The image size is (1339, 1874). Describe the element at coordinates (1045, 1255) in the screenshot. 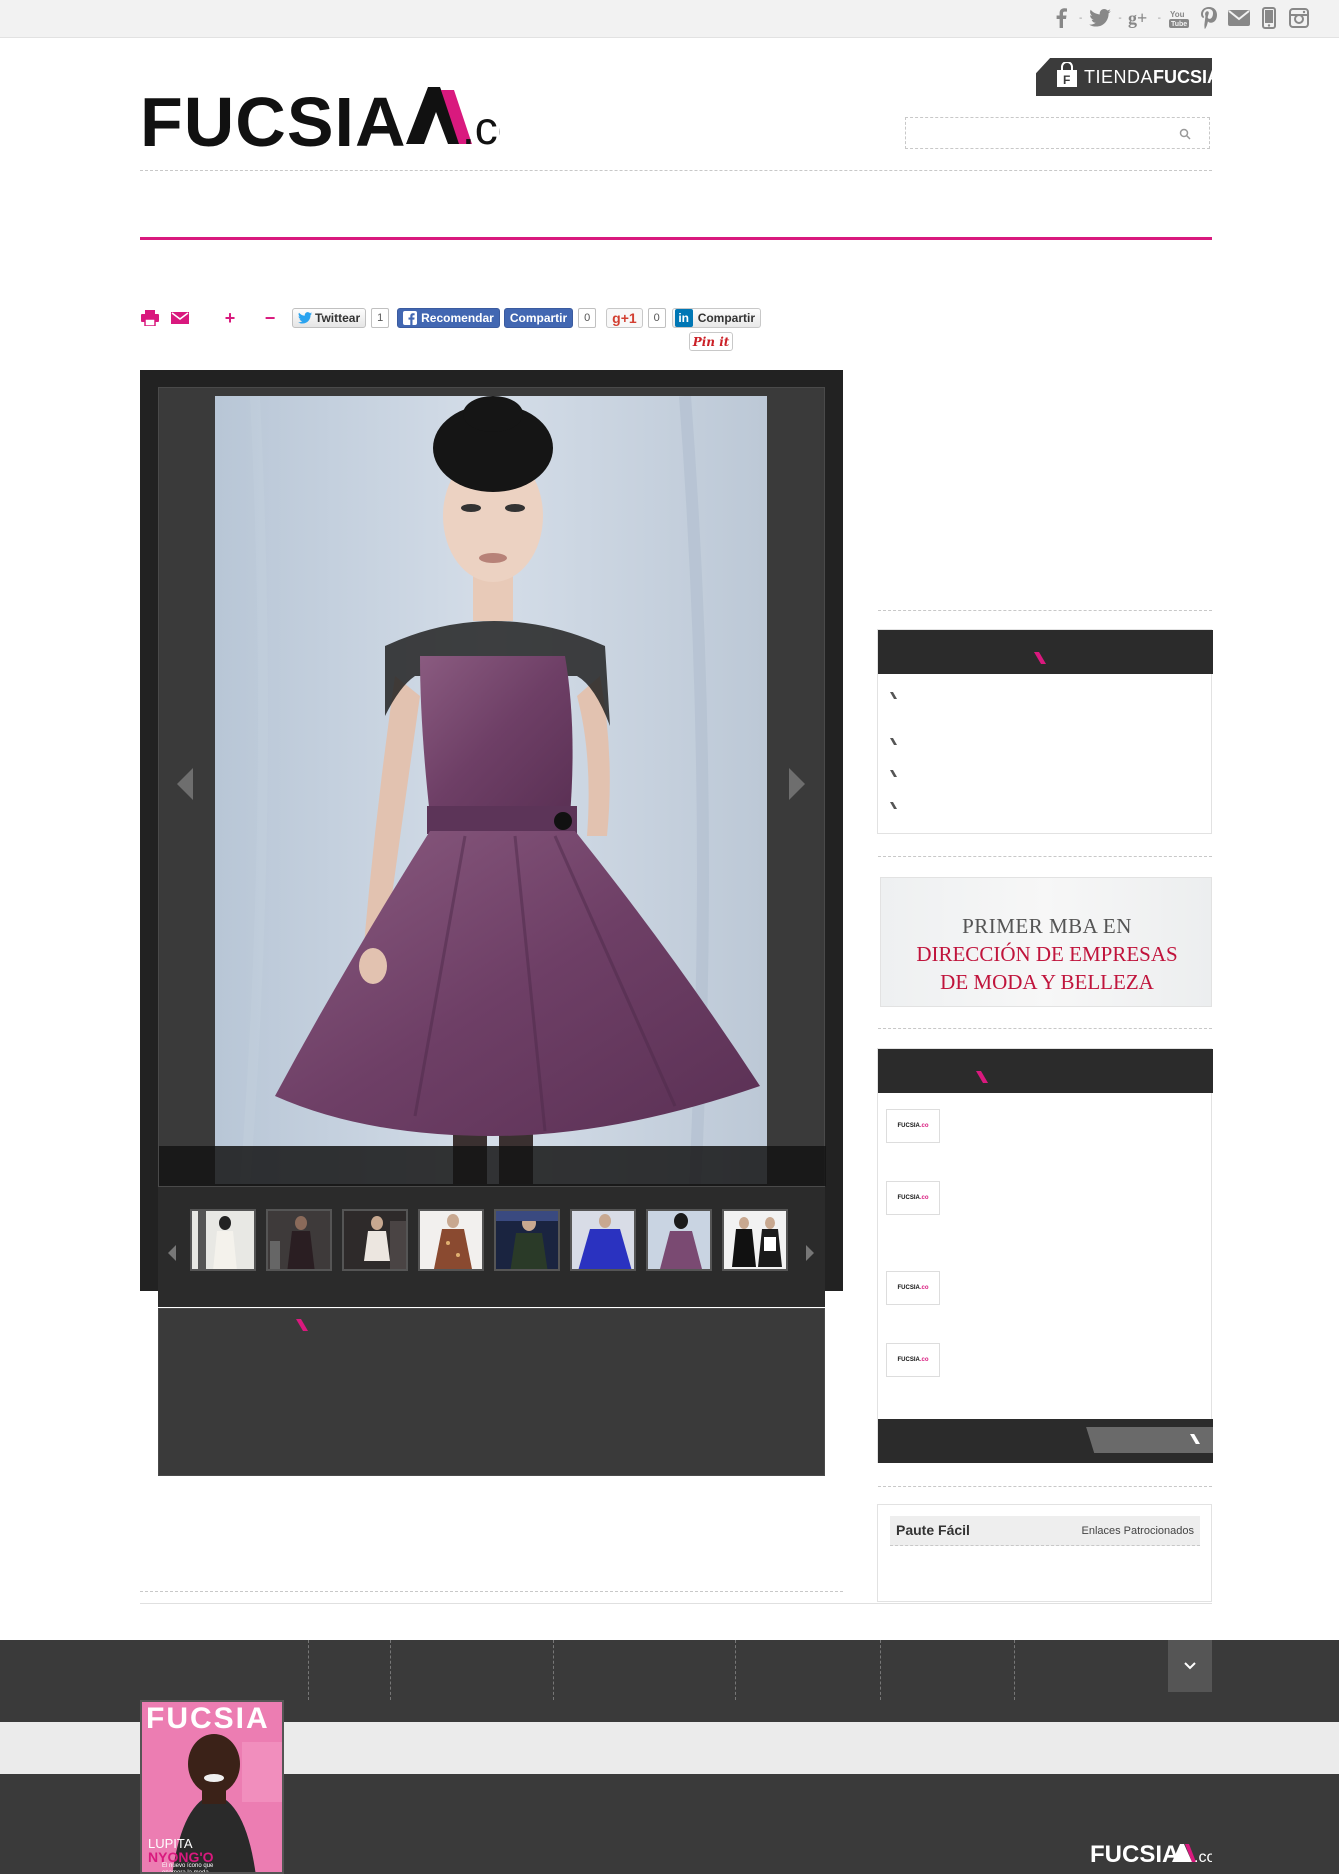

I see `sidebar-articles-widget: FUCSIA .co FUCSIA .co FUCSIA .co FUCSIA .co` at that location.